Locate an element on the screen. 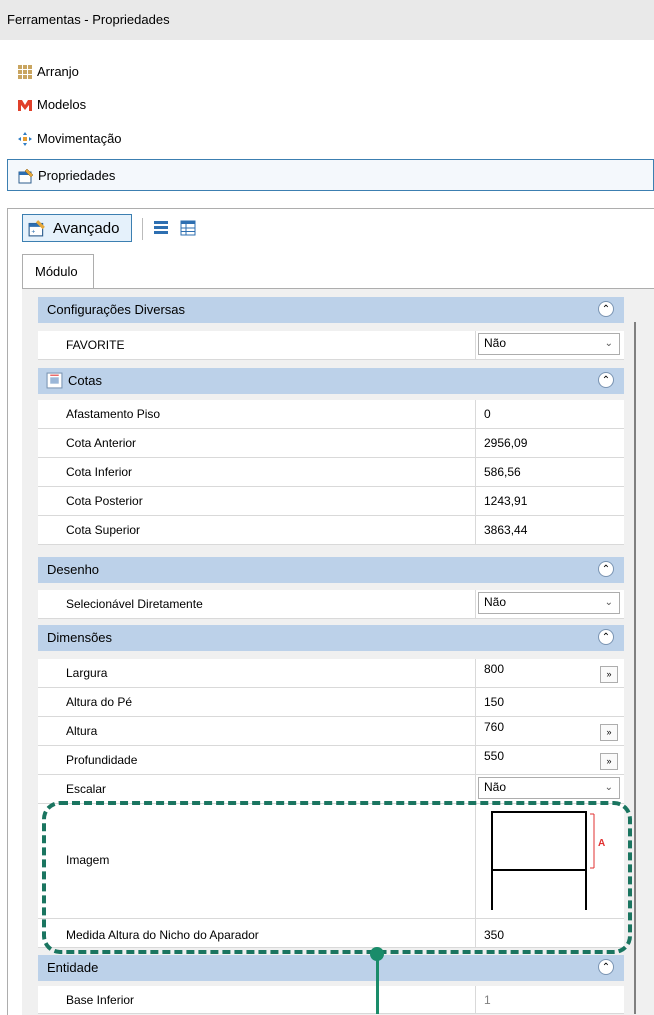  category-cotas: Cotas ⌃ is located at coordinates (331, 381).